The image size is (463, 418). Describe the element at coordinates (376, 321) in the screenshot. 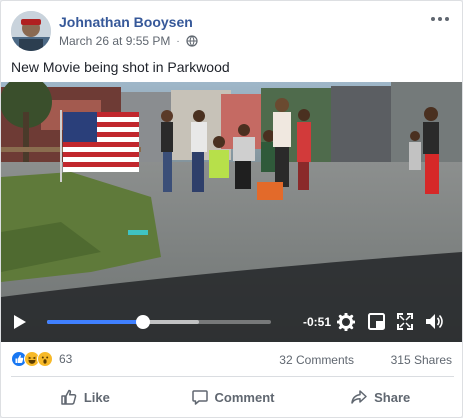

I see `miniplayer-icon` at that location.